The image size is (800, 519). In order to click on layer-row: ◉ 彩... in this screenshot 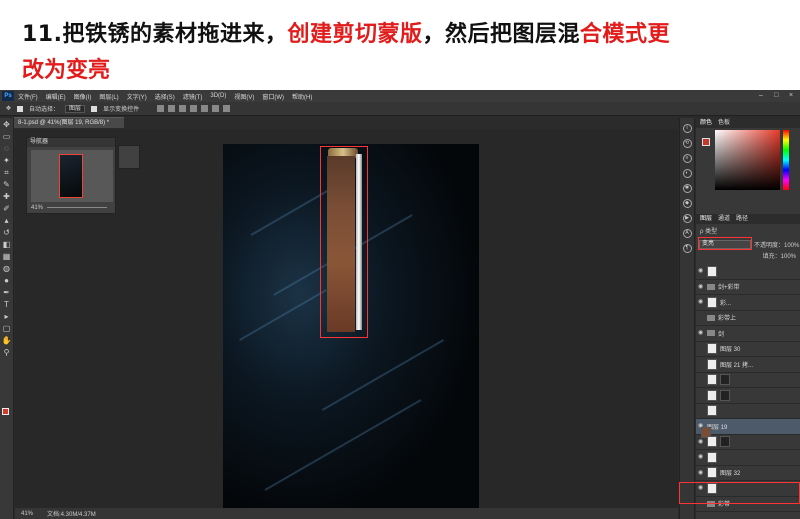, I will do `click(748, 303)`.